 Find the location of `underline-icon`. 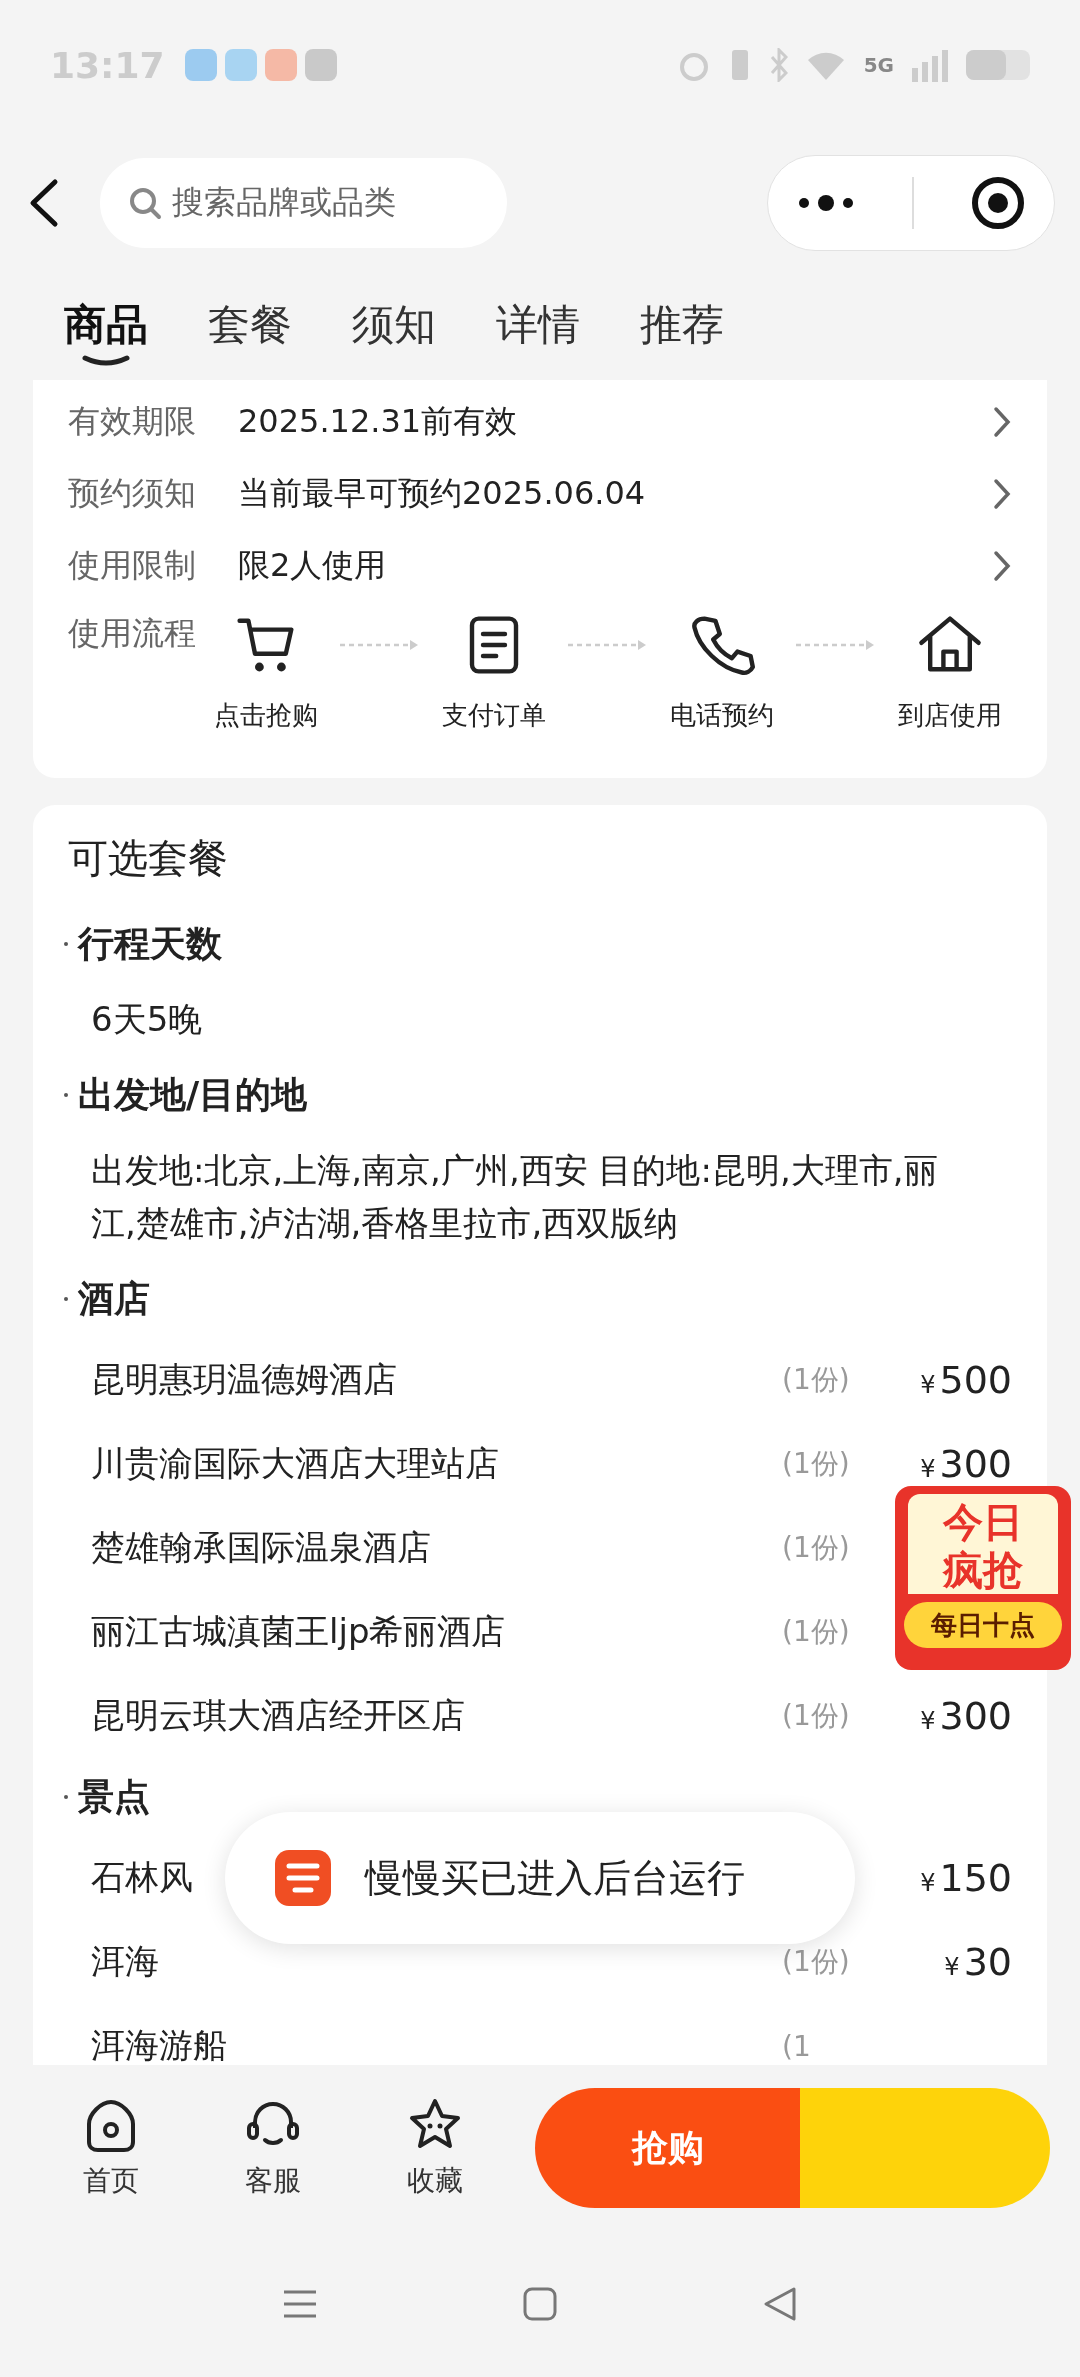

underline-icon is located at coordinates (106, 361).